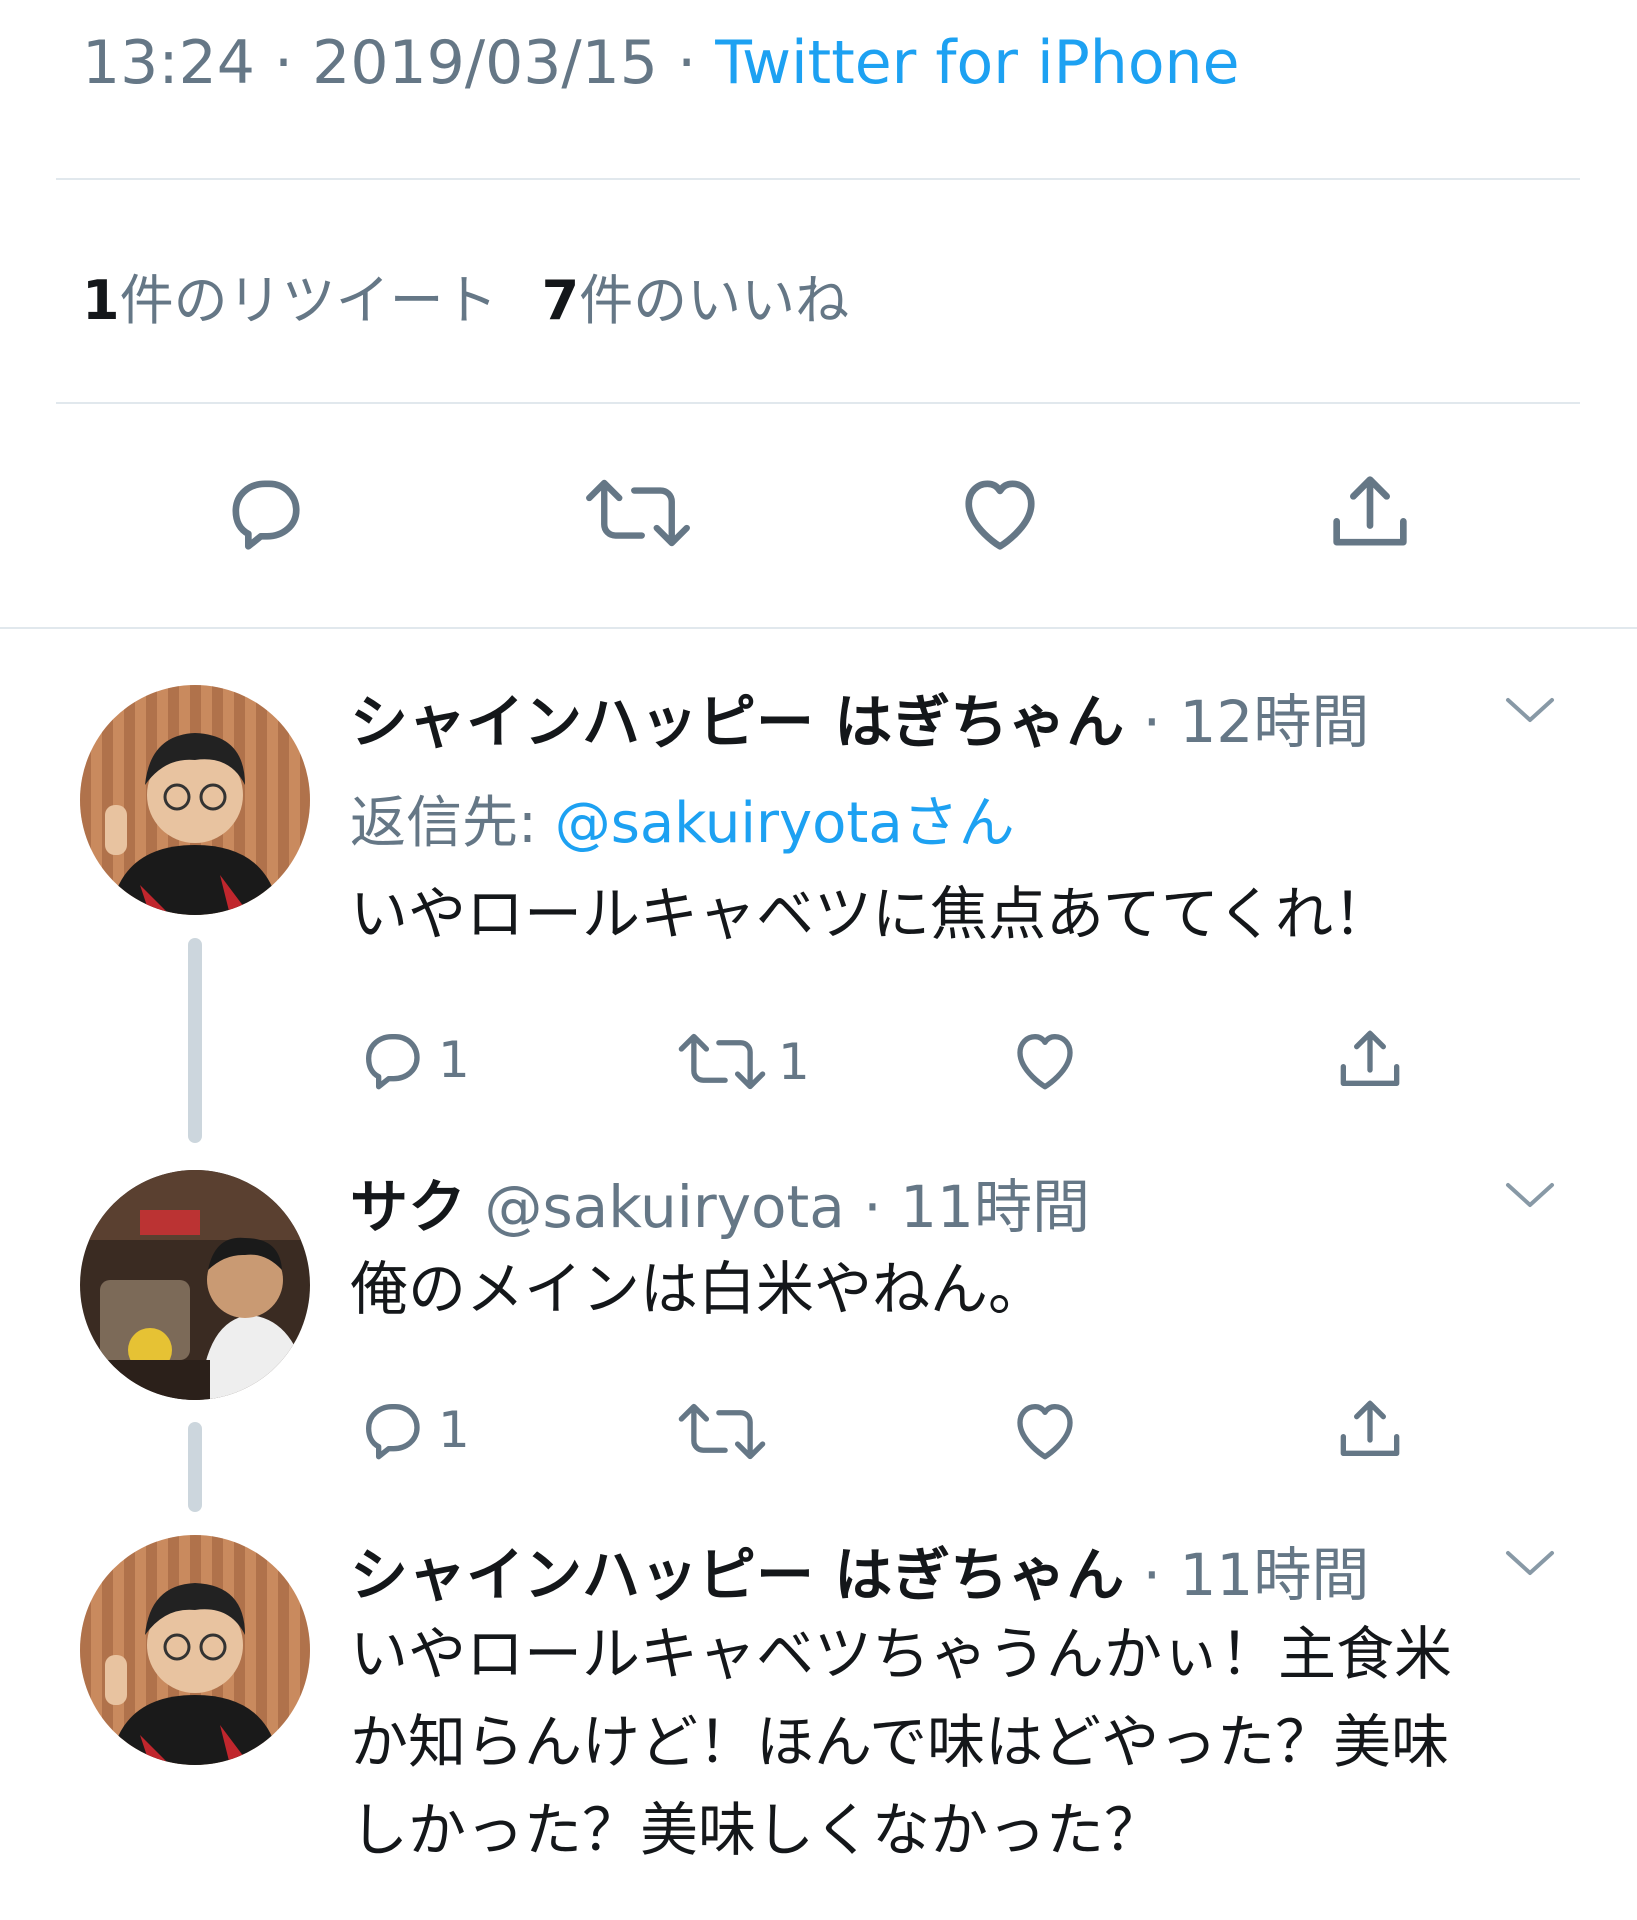 Image resolution: width=1637 pixels, height=1920 pixels. What do you see at coordinates (485, 63) in the screenshot?
I see `tweet-date: 2019/03/15` at bounding box center [485, 63].